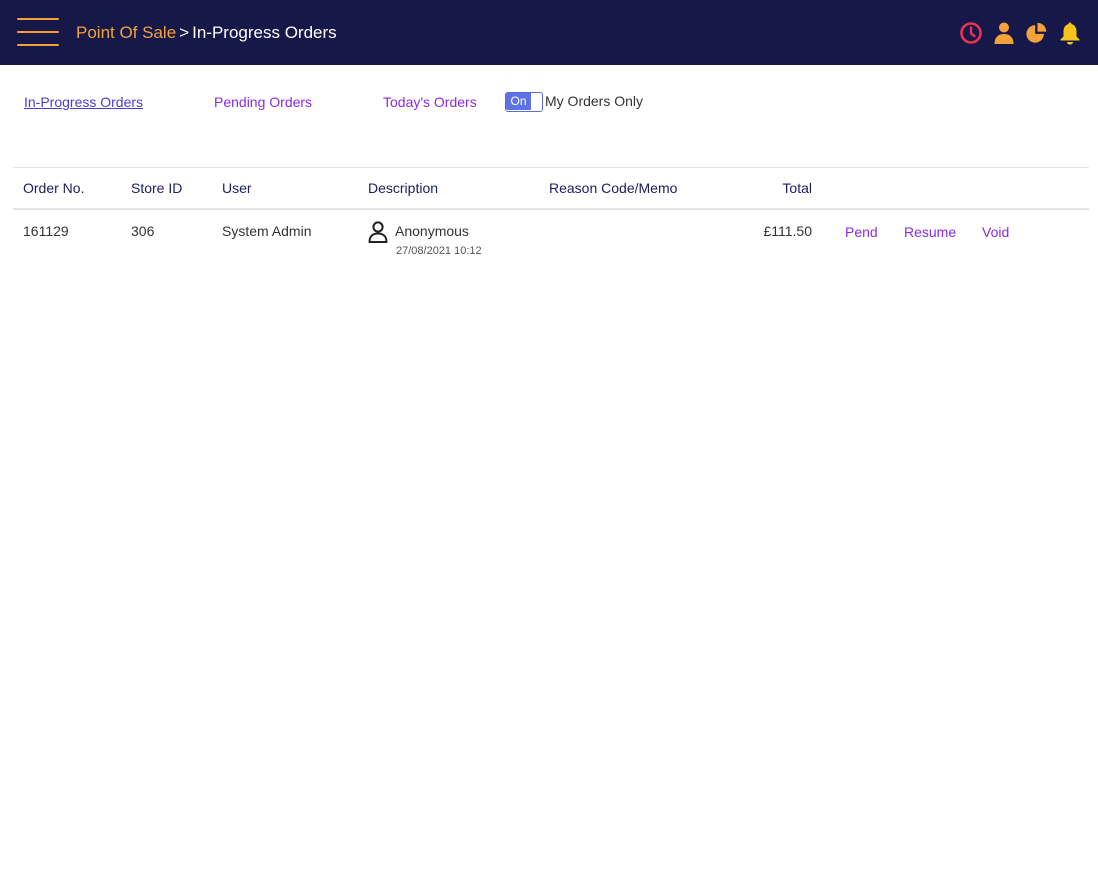 This screenshot has height=870, width=1098. I want to click on column-header-user: User, so click(237, 188).